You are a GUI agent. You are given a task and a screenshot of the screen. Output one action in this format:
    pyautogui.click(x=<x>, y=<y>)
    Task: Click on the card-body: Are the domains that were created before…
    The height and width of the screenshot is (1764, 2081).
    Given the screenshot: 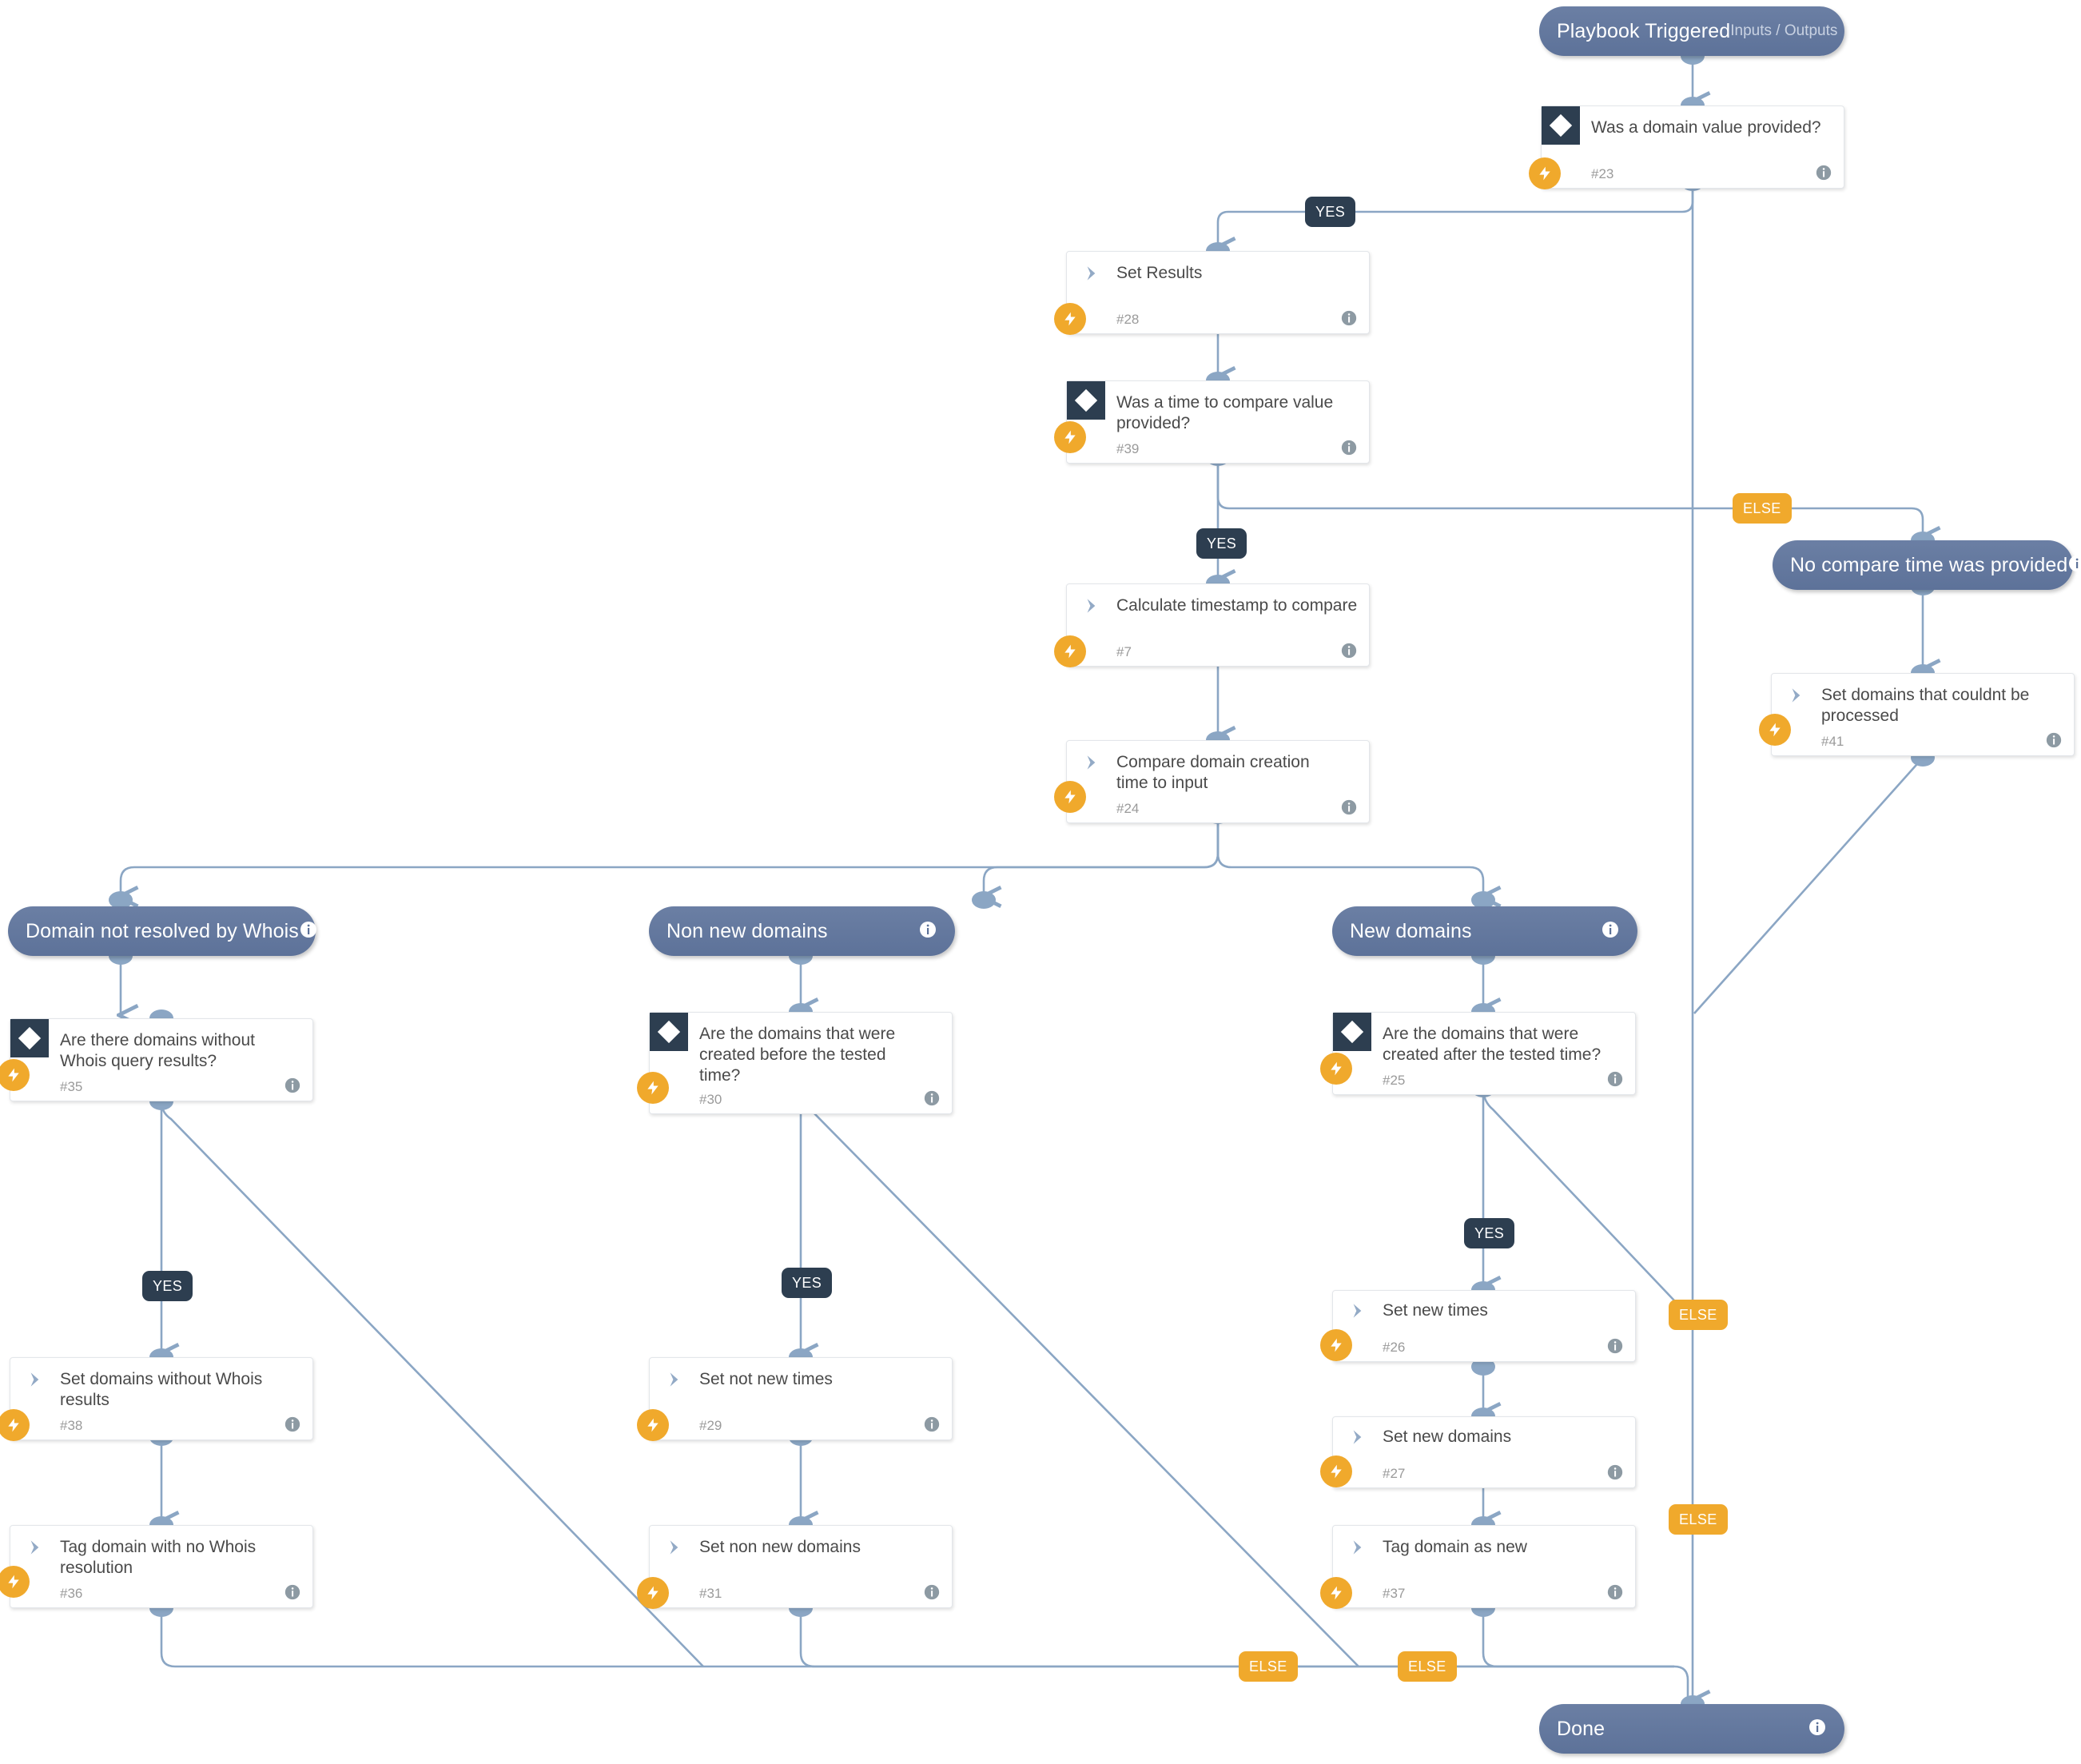 What is the action you would take?
    pyautogui.click(x=801, y=1049)
    